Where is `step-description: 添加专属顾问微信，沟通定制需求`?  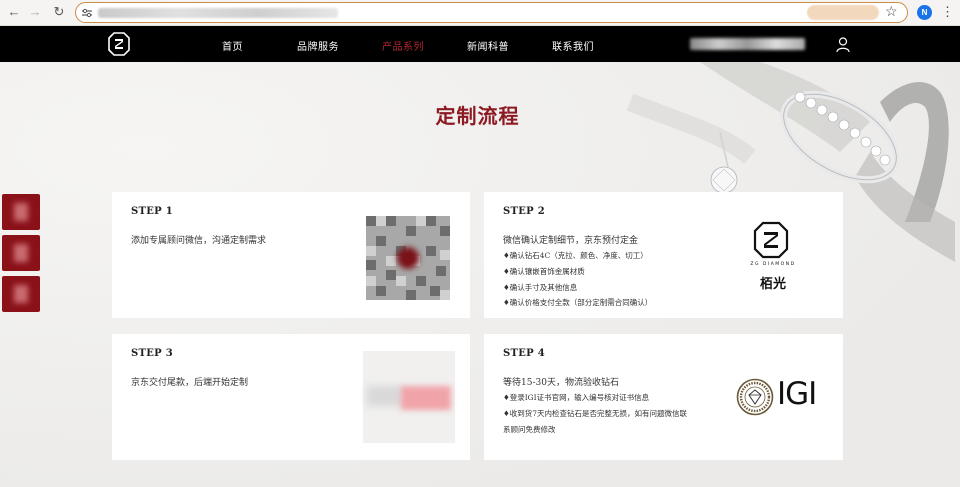 step-description: 添加专属顾问微信，沟通定制需求 is located at coordinates (199, 241).